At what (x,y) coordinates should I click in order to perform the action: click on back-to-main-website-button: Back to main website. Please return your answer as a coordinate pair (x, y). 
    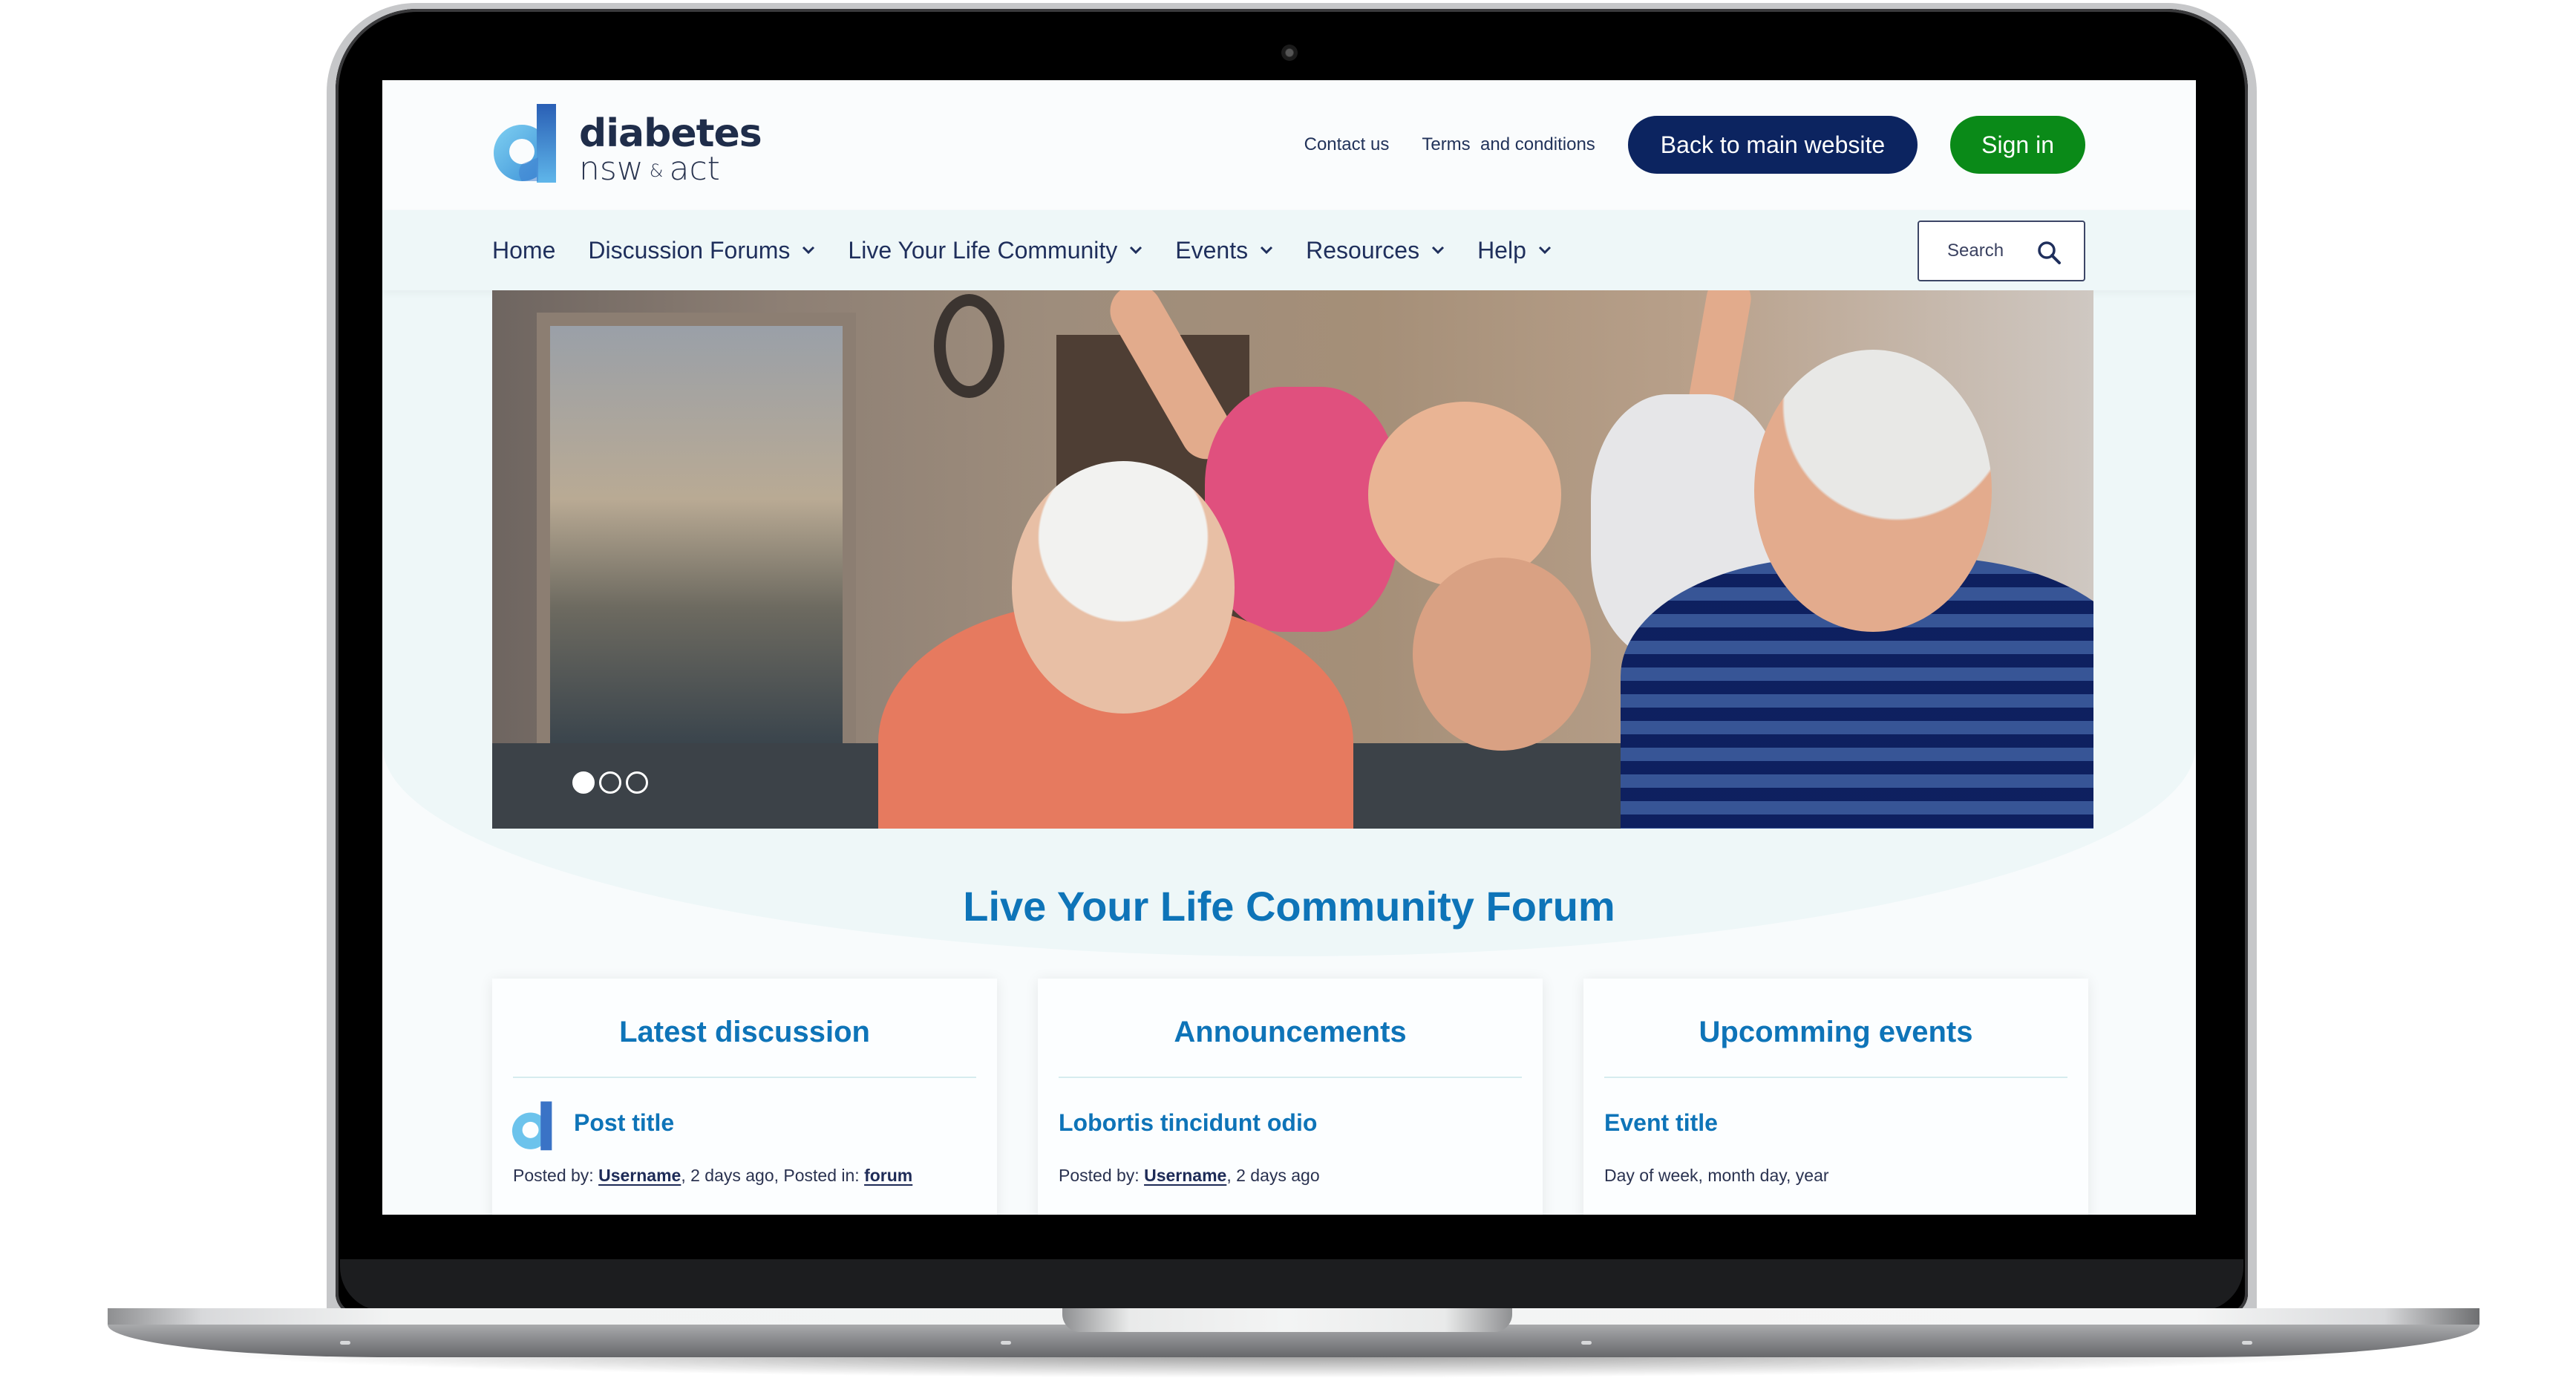
    Looking at the image, I should click on (1772, 145).